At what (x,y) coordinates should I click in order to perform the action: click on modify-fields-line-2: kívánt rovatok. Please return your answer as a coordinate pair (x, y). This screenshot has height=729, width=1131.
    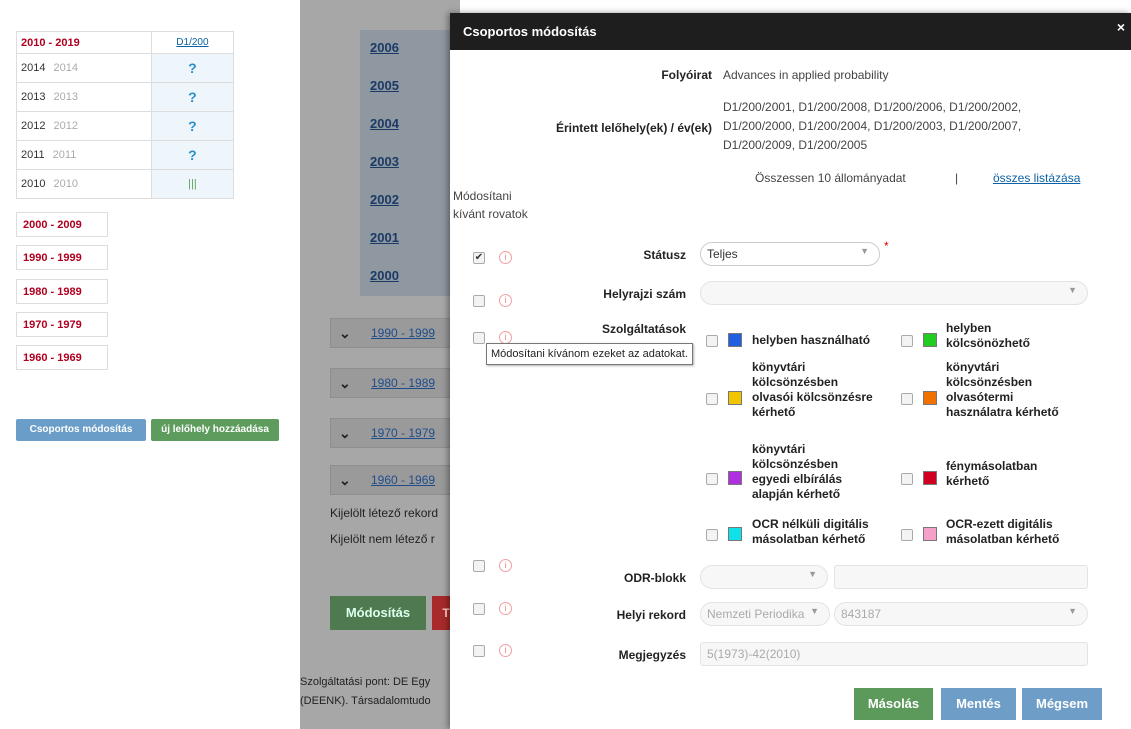
    Looking at the image, I should click on (490, 214).